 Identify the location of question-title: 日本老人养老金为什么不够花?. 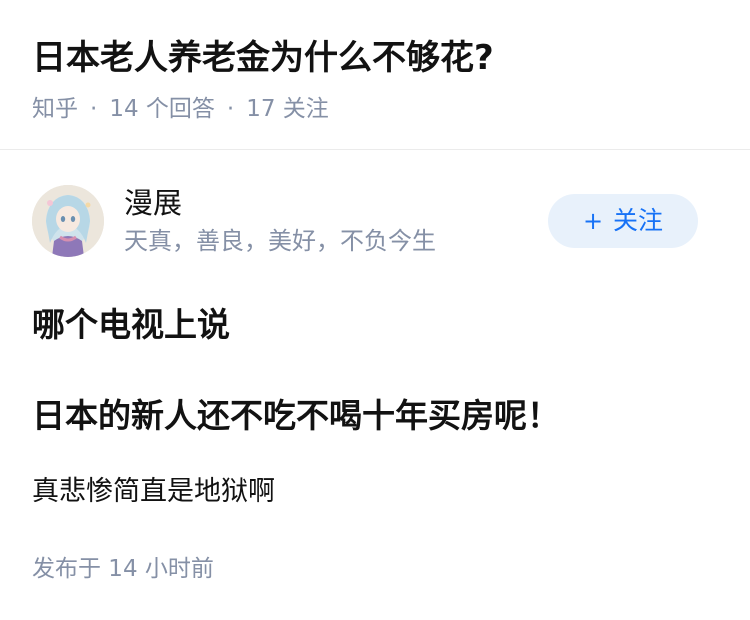
(263, 58).